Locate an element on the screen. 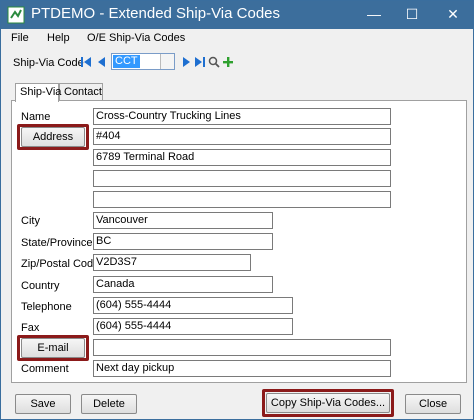  ship-via-code-input: CCT is located at coordinates (143, 61).